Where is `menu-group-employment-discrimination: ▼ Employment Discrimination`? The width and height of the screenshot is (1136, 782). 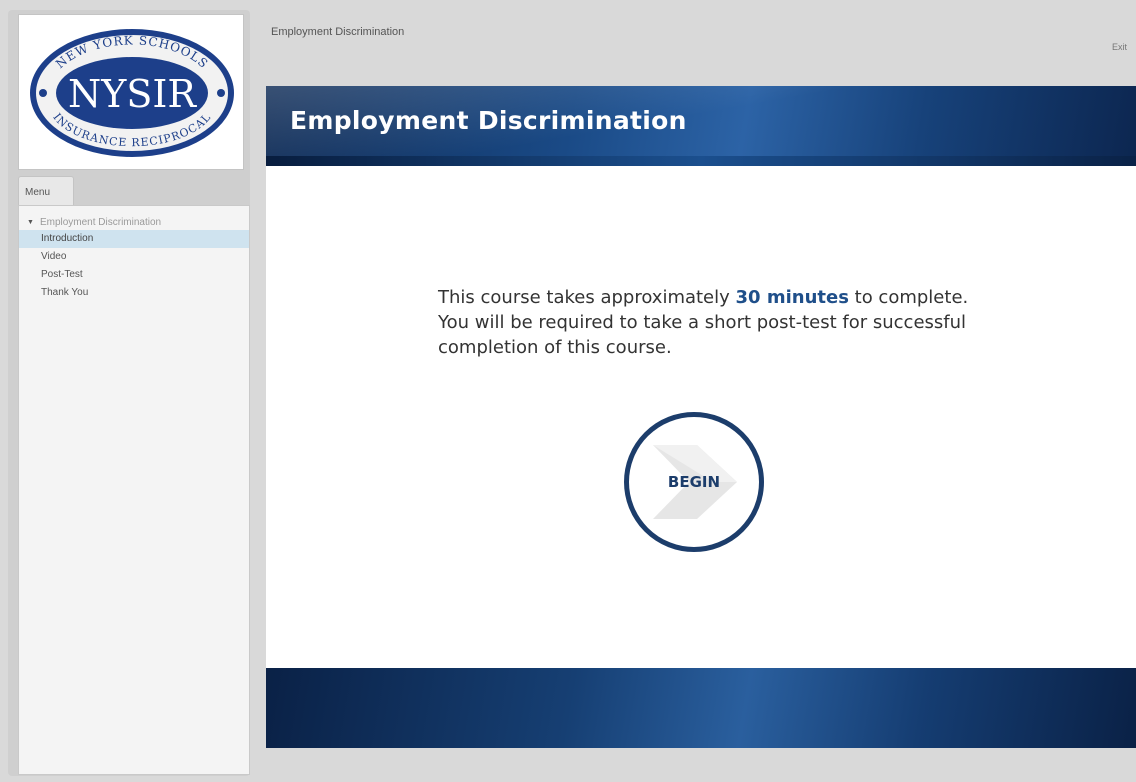
menu-group-employment-discrimination: ▼ Employment Discrimination is located at coordinates (134, 222).